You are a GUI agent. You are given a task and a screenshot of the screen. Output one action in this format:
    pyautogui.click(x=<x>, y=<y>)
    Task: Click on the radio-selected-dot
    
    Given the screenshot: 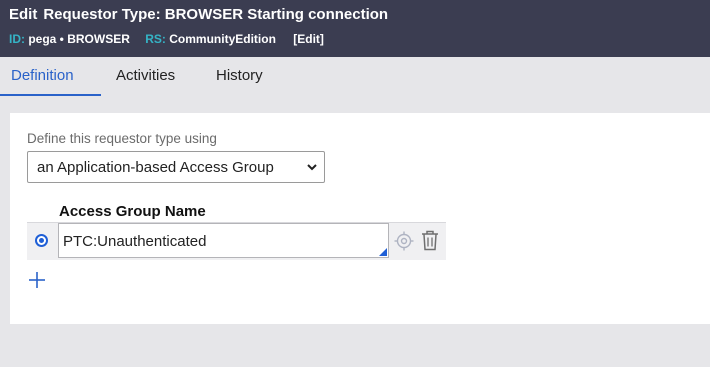 What is the action you would take?
    pyautogui.click(x=41, y=240)
    